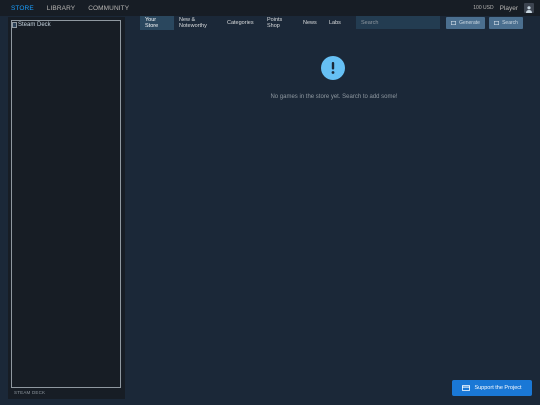 The height and width of the screenshot is (405, 540). I want to click on featured-caption: STEAM DECK, so click(30, 392).